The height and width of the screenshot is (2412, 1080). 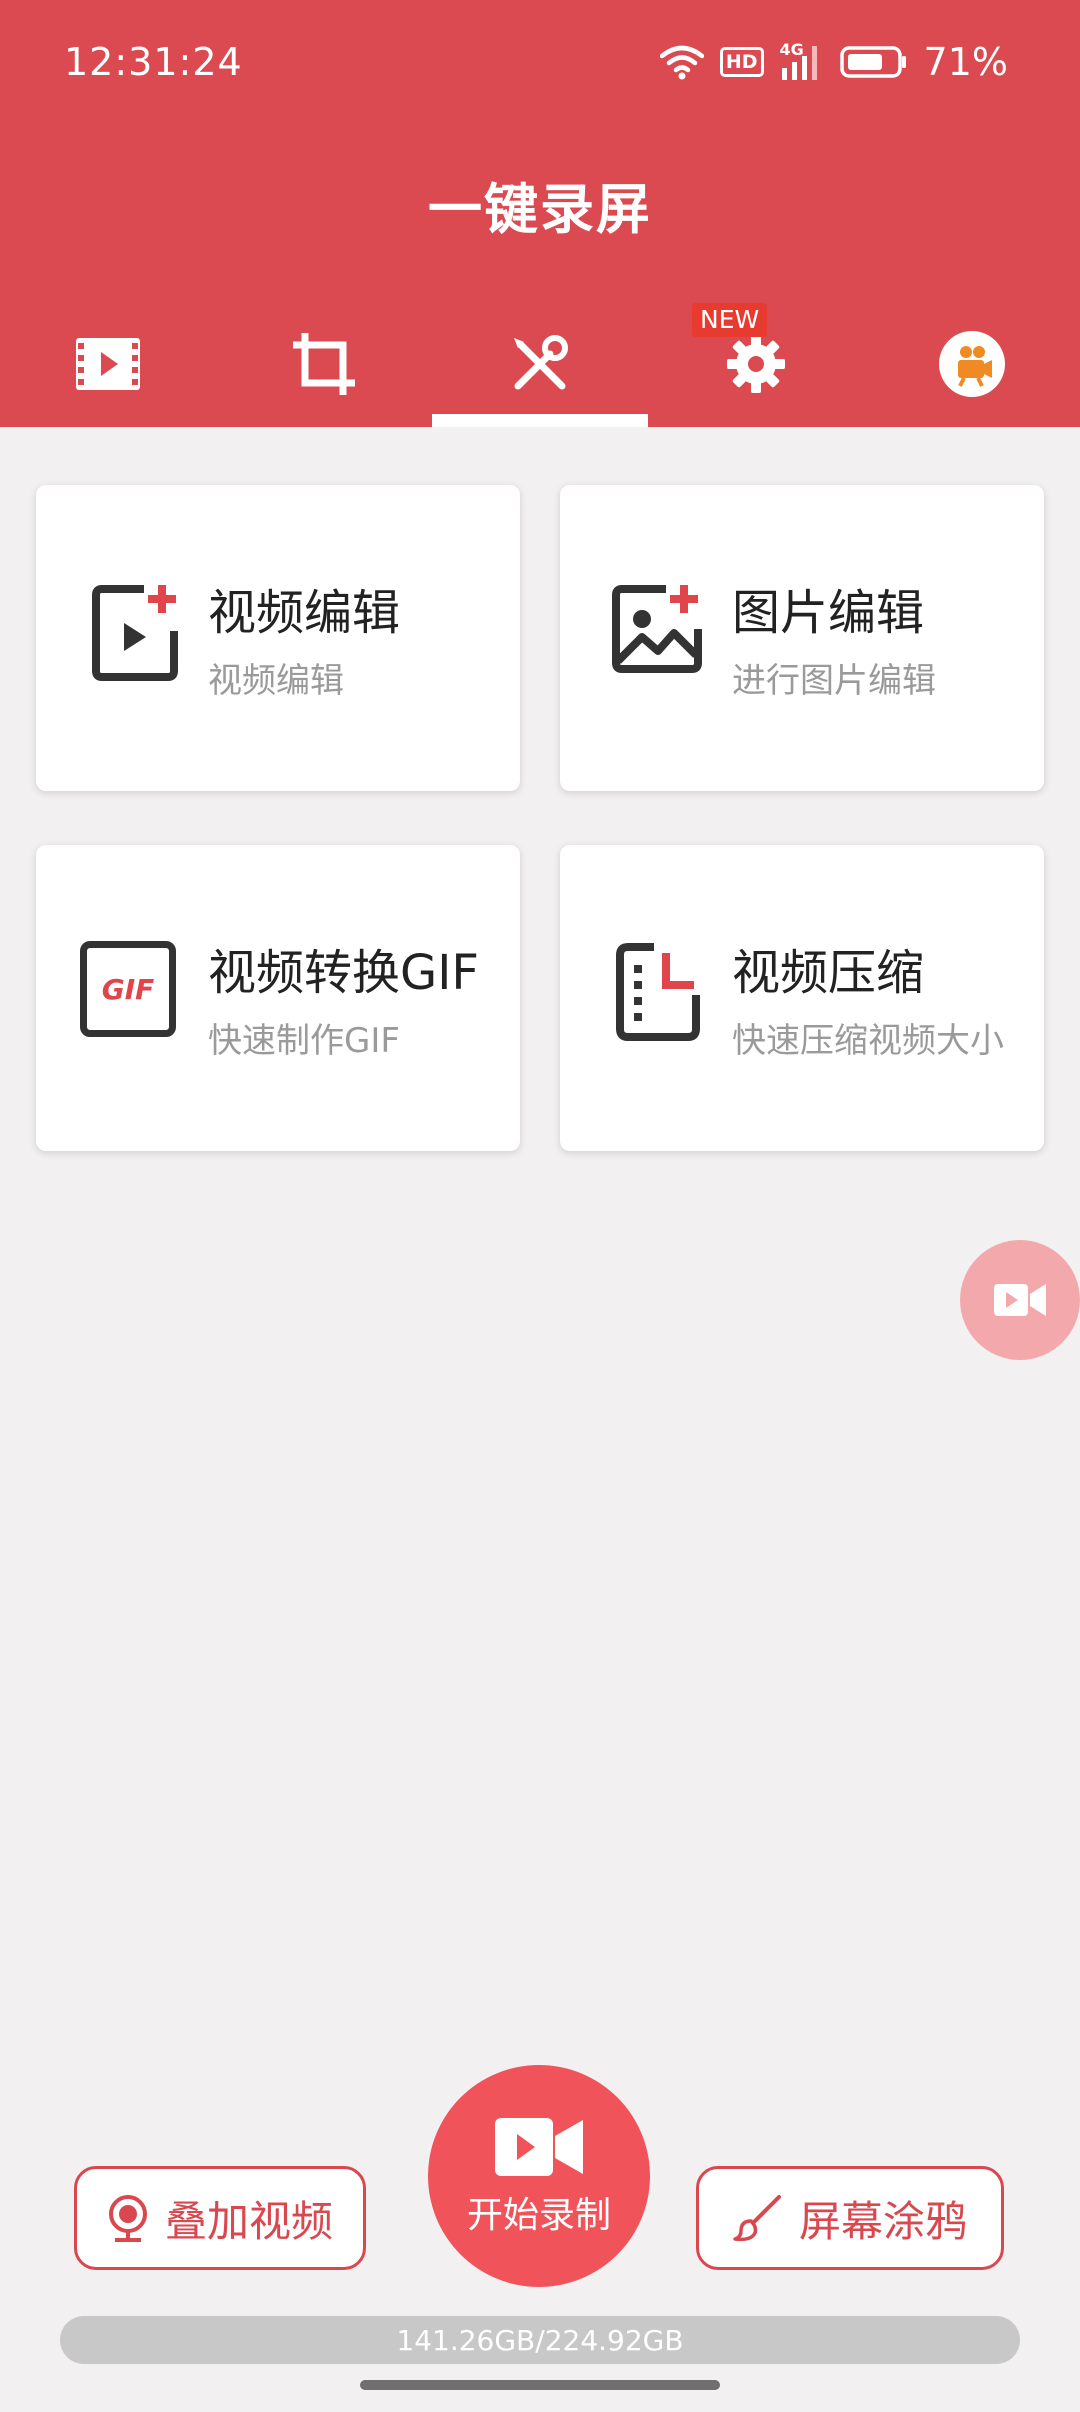 I want to click on active-tab-indicator, so click(x=540, y=420).